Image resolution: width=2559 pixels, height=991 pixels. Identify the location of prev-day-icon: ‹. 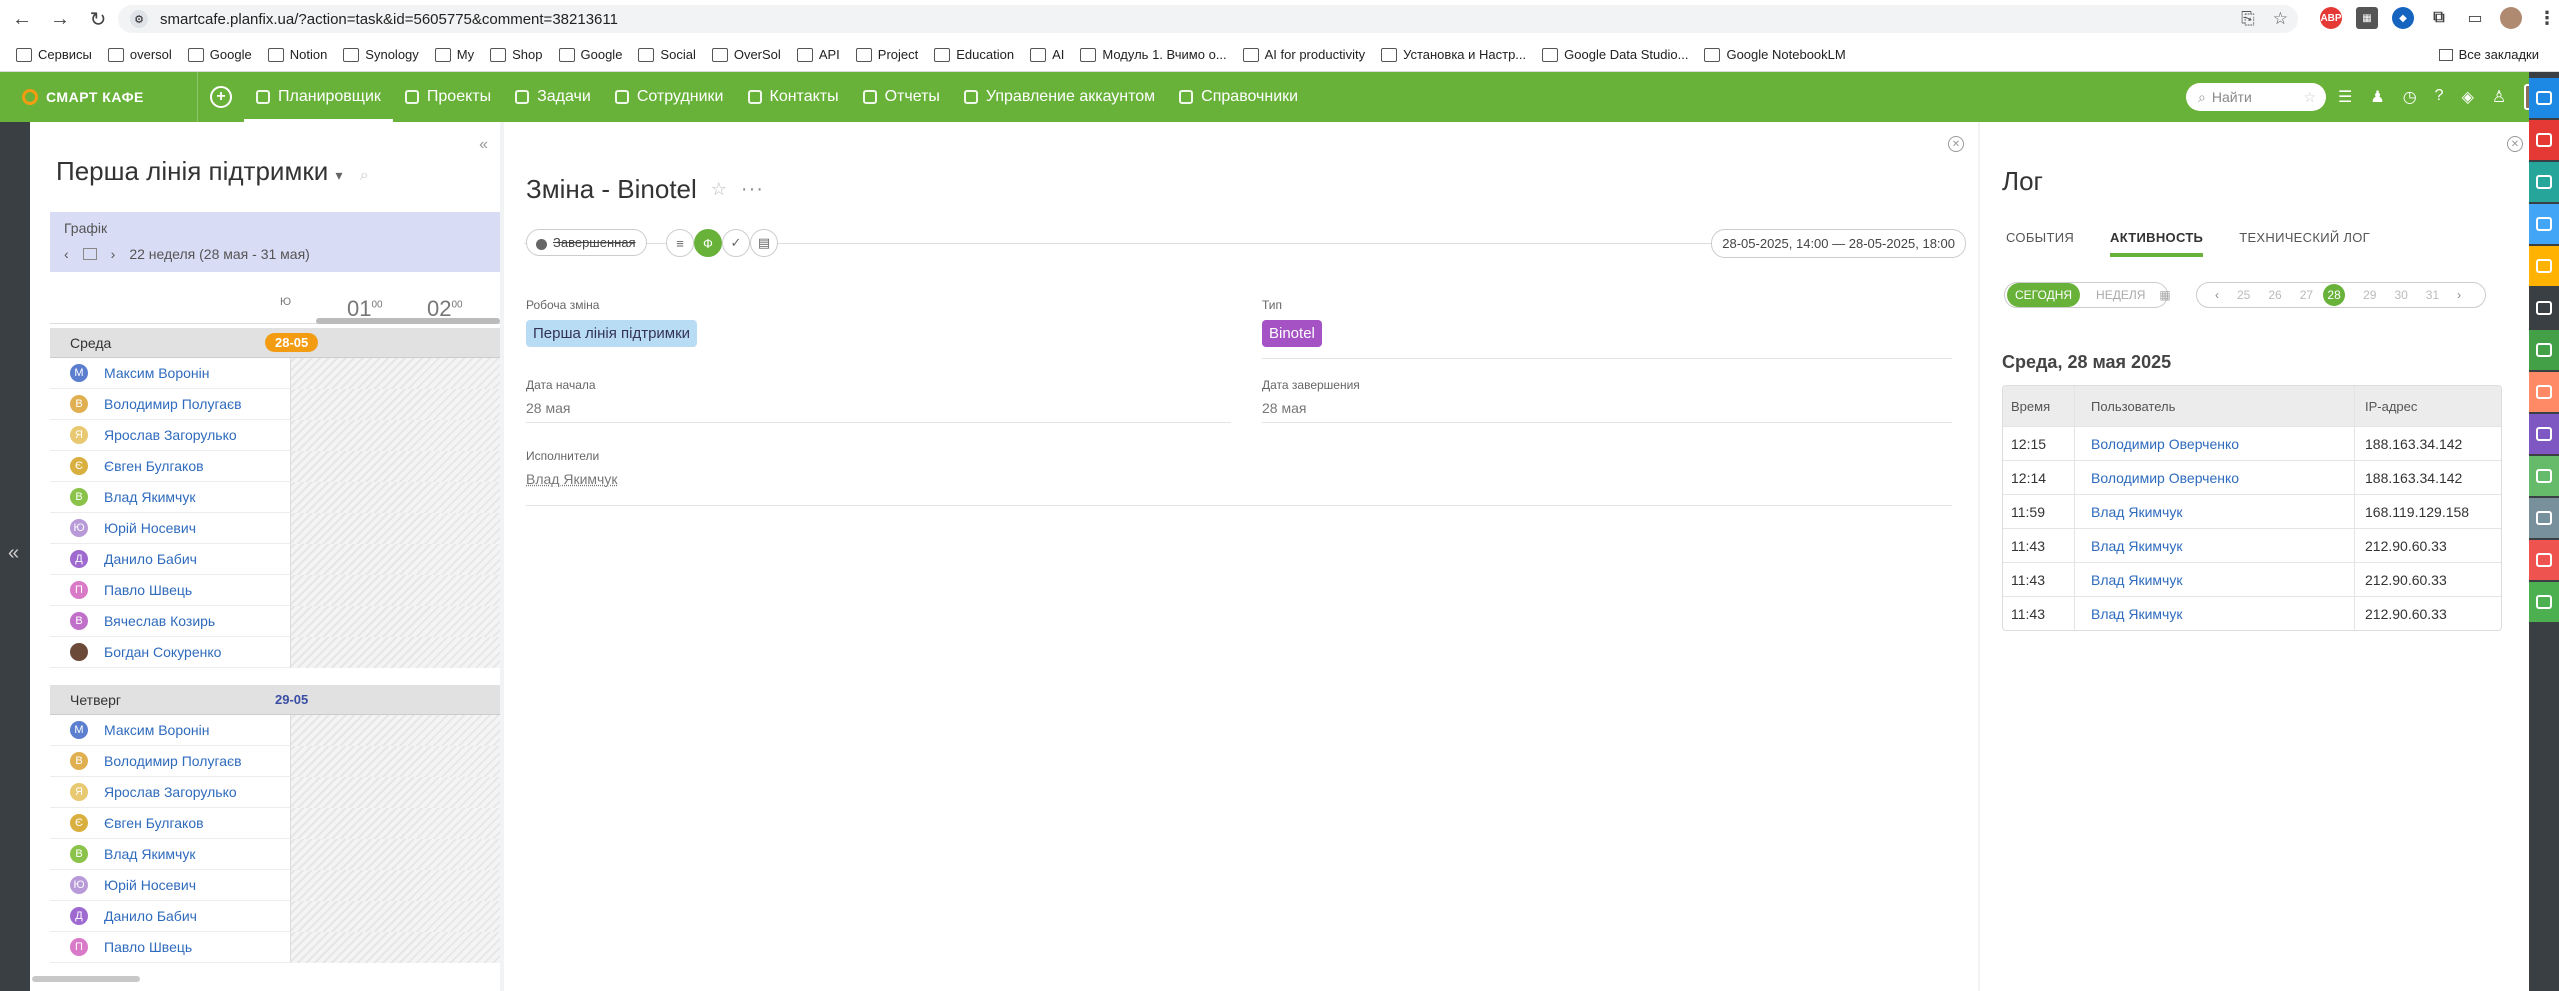
(2217, 295).